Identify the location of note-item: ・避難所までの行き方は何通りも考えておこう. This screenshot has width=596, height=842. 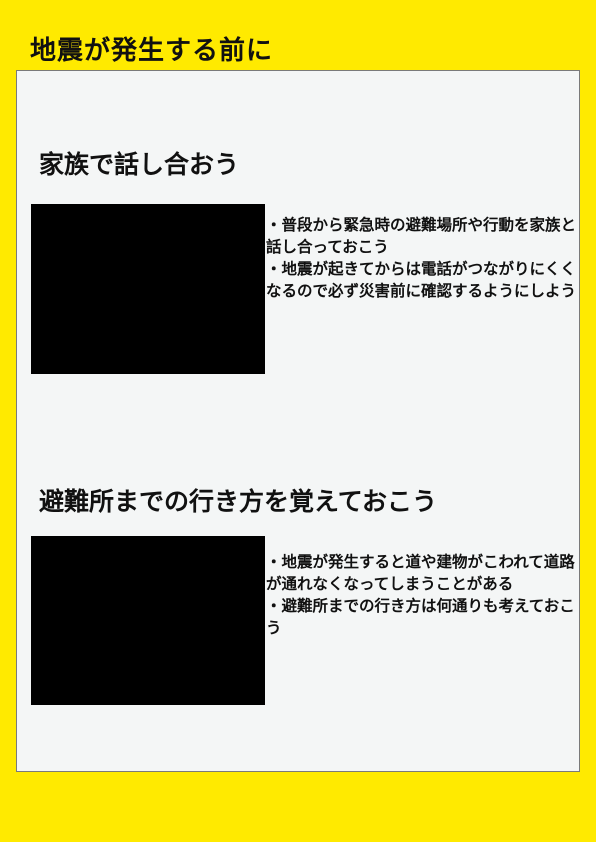
(420, 617).